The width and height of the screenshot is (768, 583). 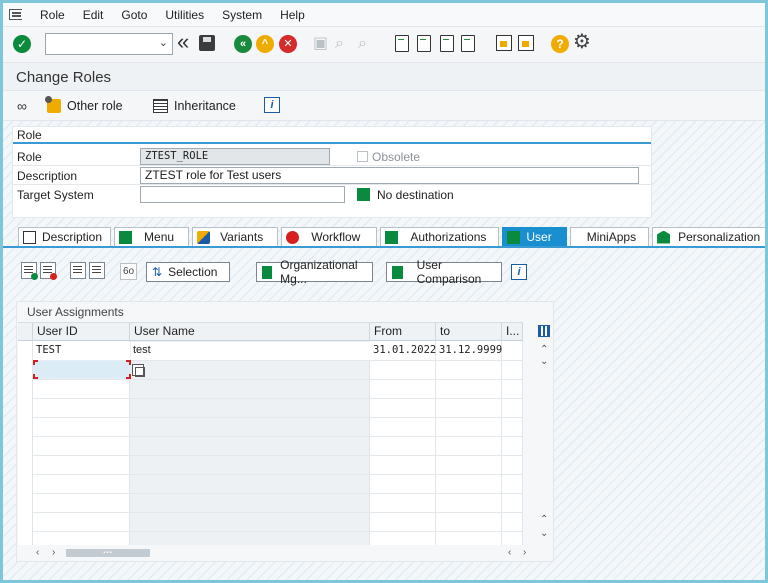 I want to click on double-left-icon: «, so click(x=183, y=42).